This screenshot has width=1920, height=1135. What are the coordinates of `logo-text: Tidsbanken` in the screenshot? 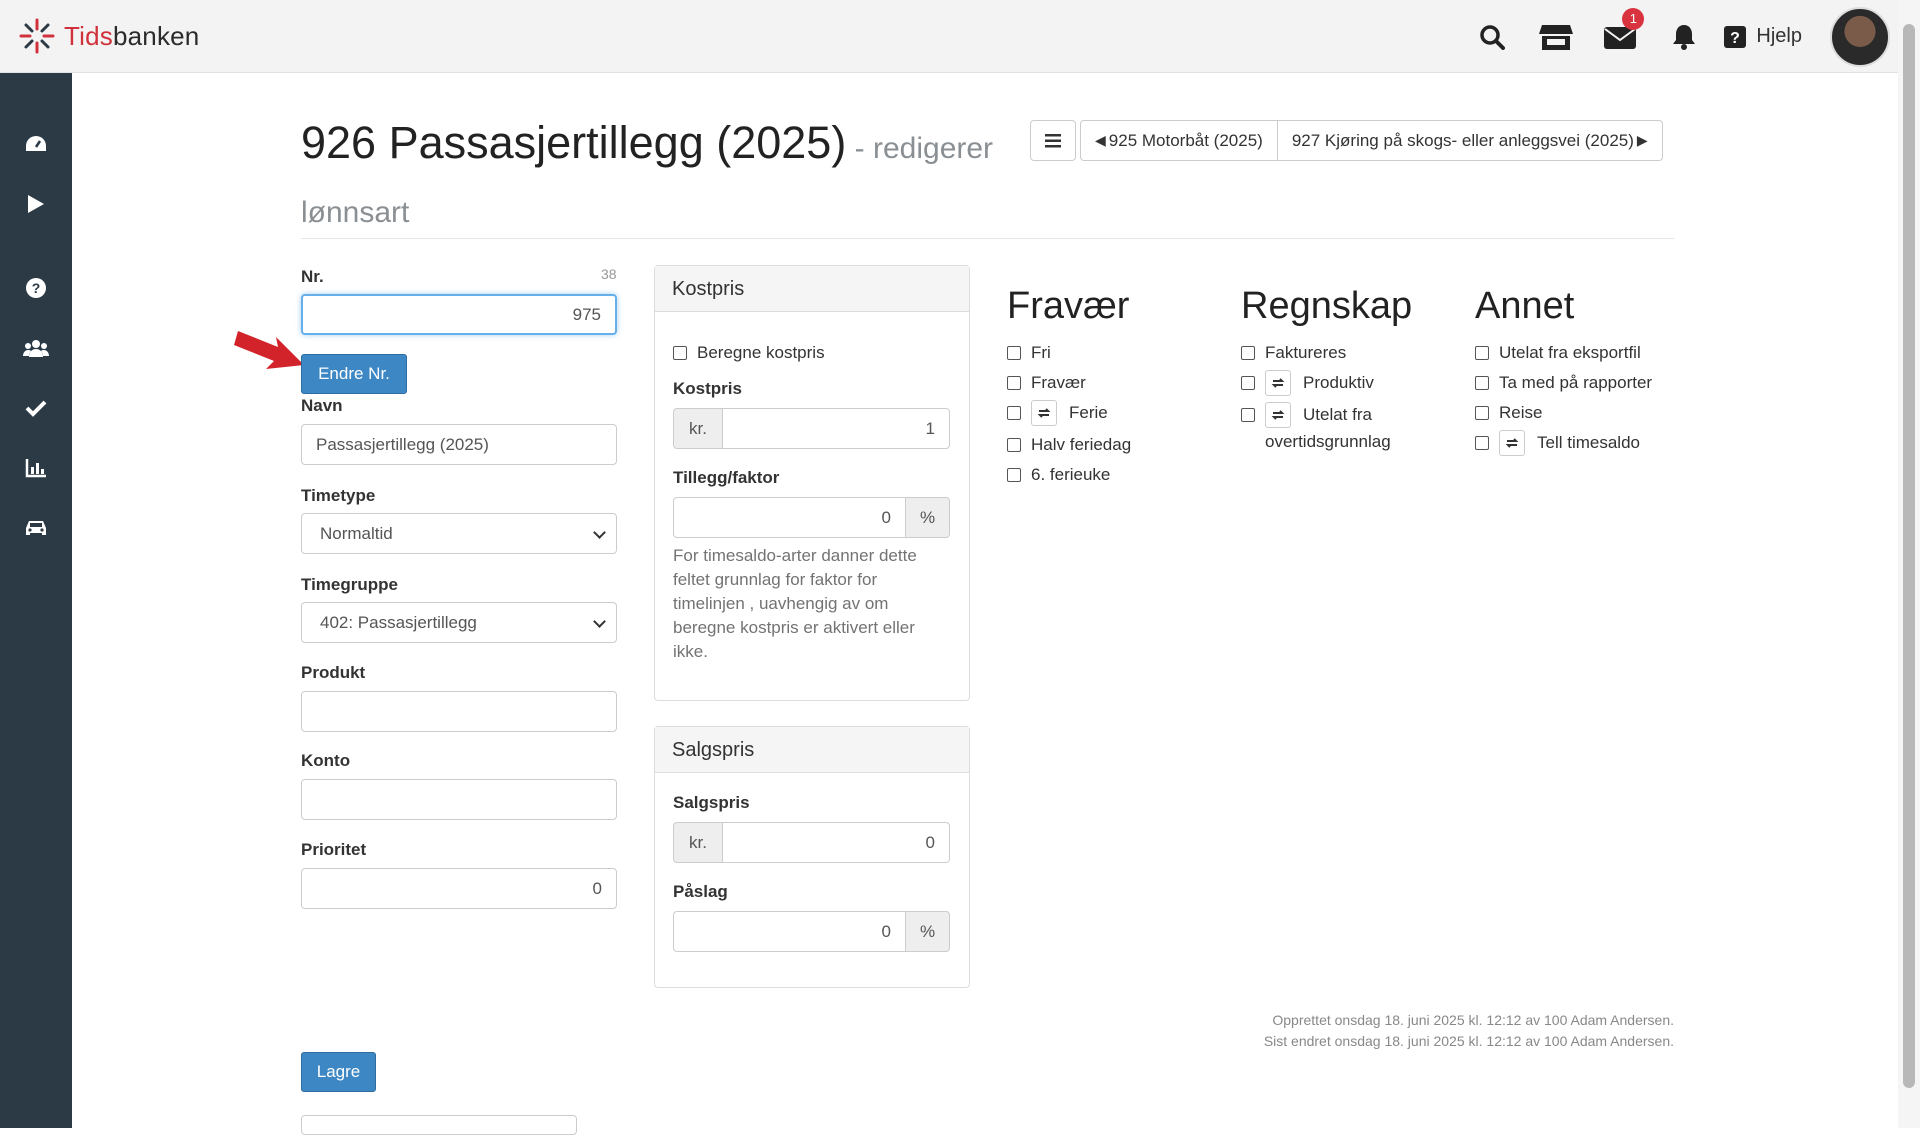 It's located at (132, 35).